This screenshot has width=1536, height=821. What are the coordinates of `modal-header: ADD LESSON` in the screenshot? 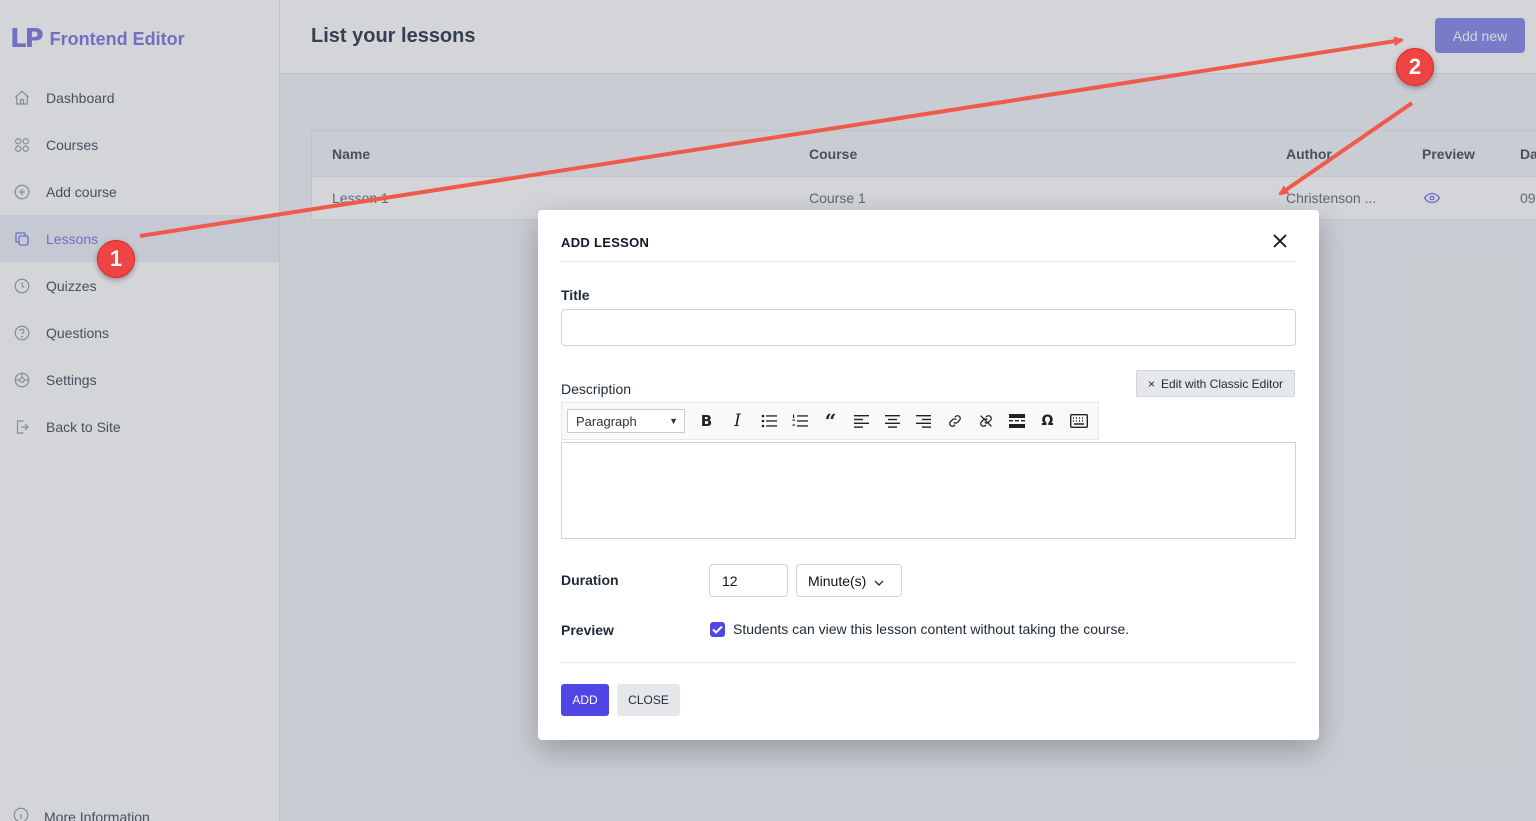 It's located at (928, 236).